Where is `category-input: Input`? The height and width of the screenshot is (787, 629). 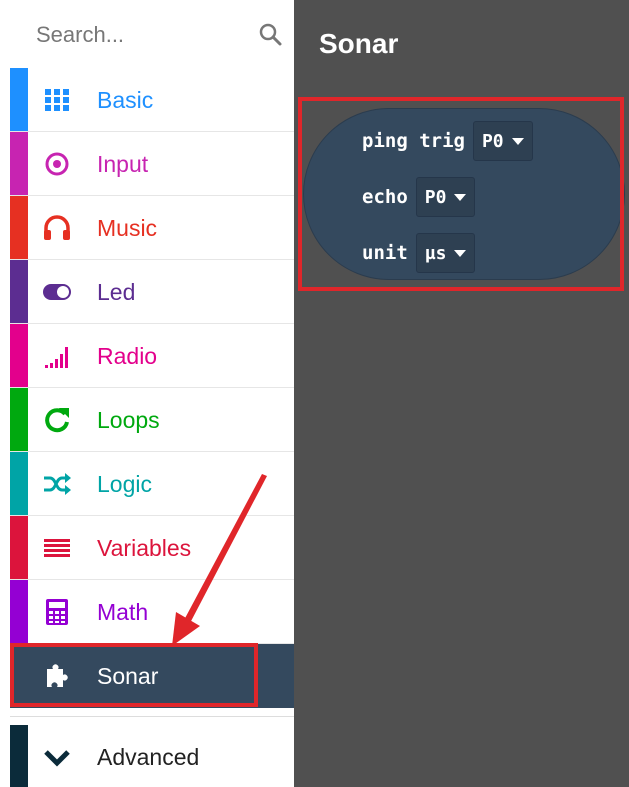 category-input: Input is located at coordinates (152, 164).